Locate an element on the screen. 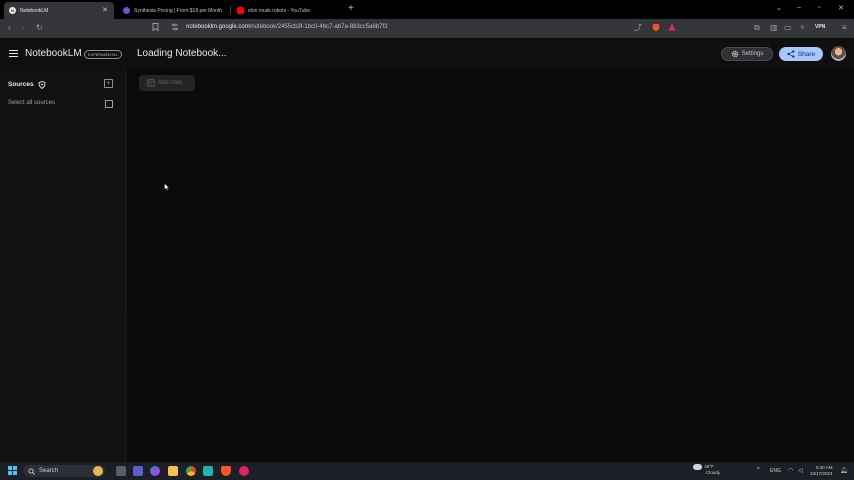 Image resolution: width=854 pixels, height=480 pixels. sources-sidebar: Sources + Select all sources is located at coordinates (63, 265).